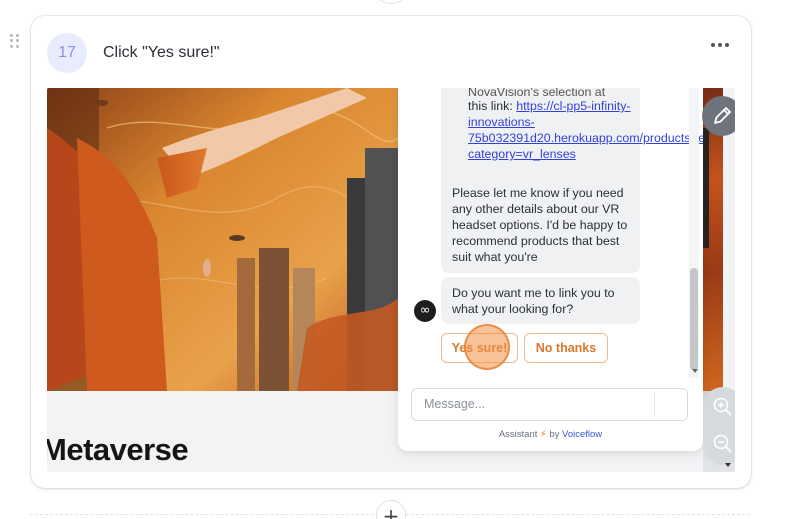 This screenshot has height=519, width=810. What do you see at coordinates (487, 347) in the screenshot?
I see `click-indicator` at bounding box center [487, 347].